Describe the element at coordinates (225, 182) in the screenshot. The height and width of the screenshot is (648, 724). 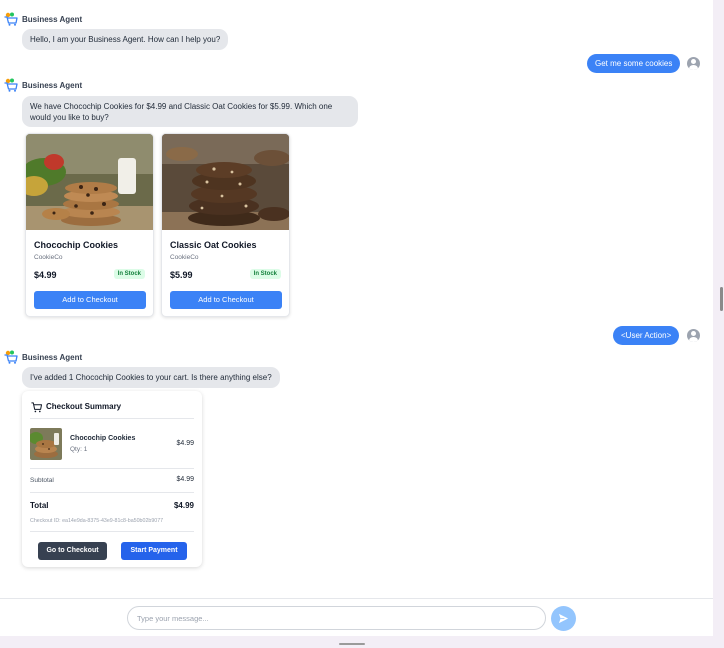
I see `product-image-oat` at that location.